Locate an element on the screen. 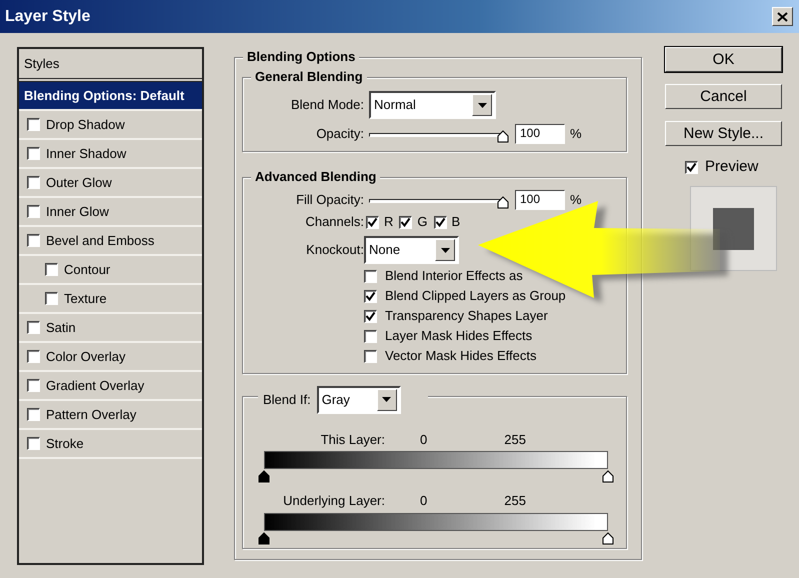  style-label: Bevel and Emboss is located at coordinates (100, 240).